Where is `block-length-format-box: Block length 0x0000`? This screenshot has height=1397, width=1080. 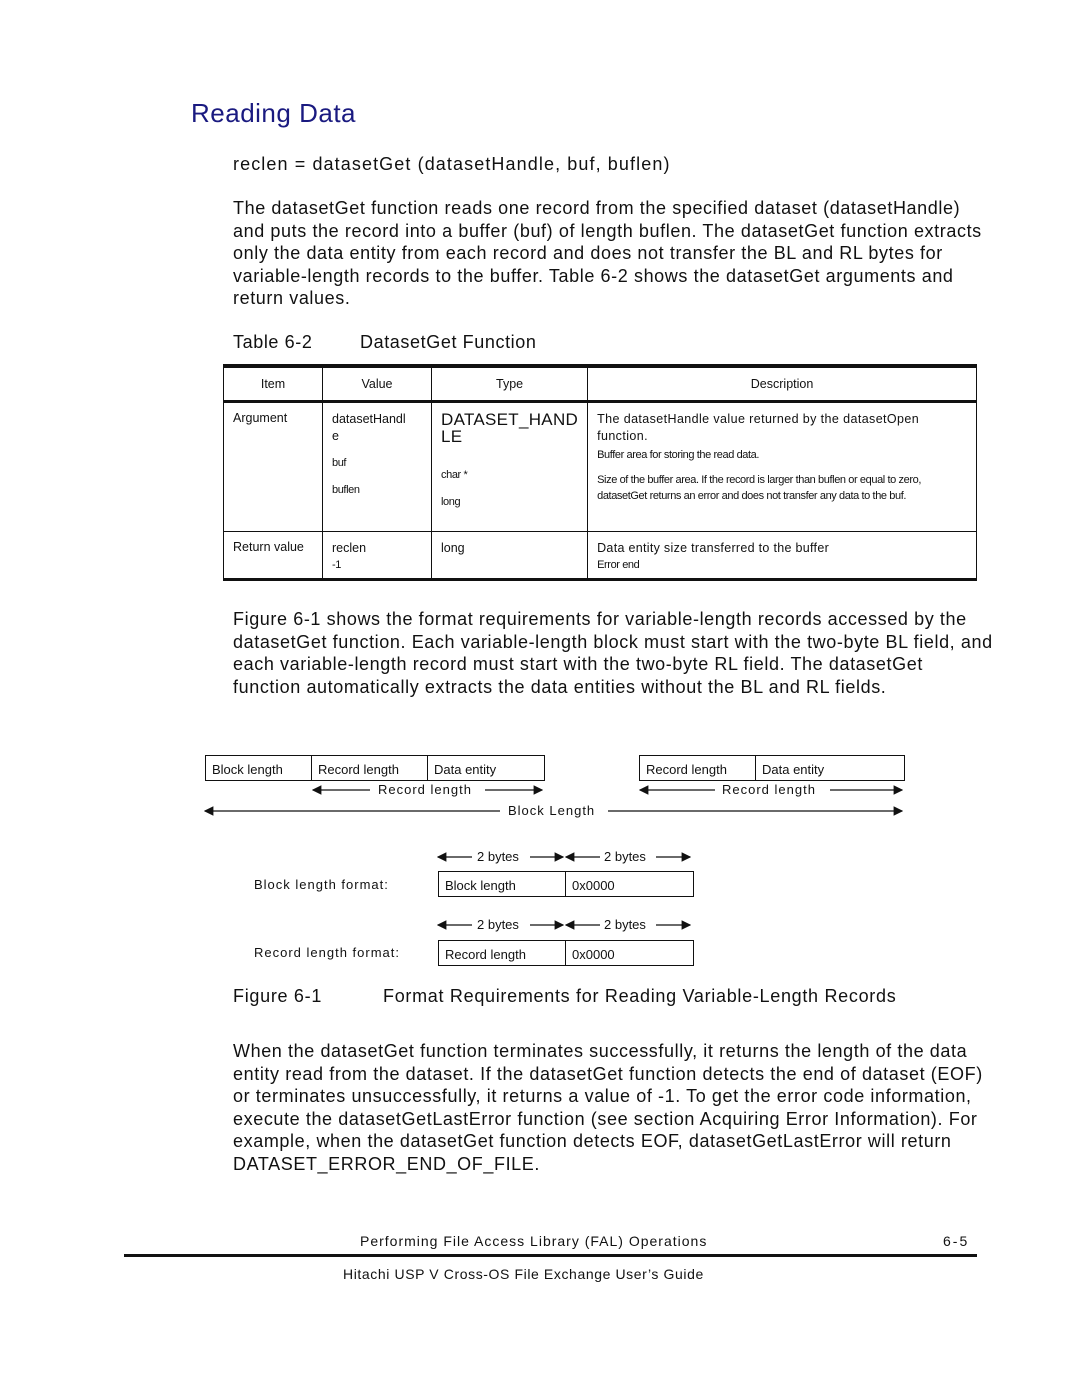
block-length-format-box: Block length 0x0000 is located at coordinates (566, 884).